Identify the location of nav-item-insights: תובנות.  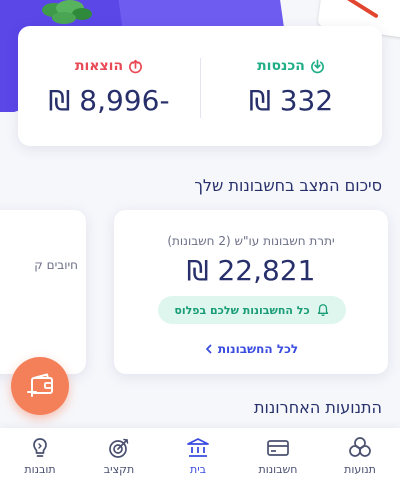
(40, 456).